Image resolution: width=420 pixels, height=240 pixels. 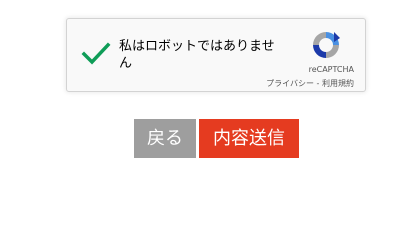 What do you see at coordinates (96, 53) in the screenshot?
I see `checkmark-icon` at bounding box center [96, 53].